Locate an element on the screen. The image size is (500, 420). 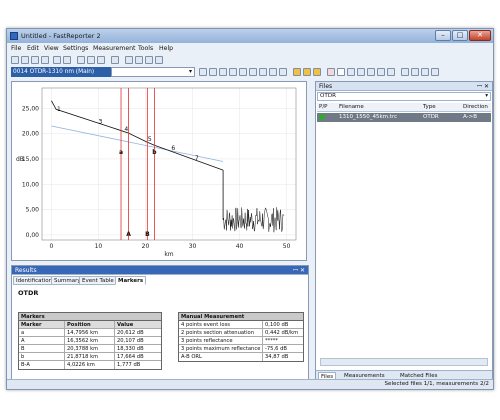
pan-icon is located at coordinates (243, 72).